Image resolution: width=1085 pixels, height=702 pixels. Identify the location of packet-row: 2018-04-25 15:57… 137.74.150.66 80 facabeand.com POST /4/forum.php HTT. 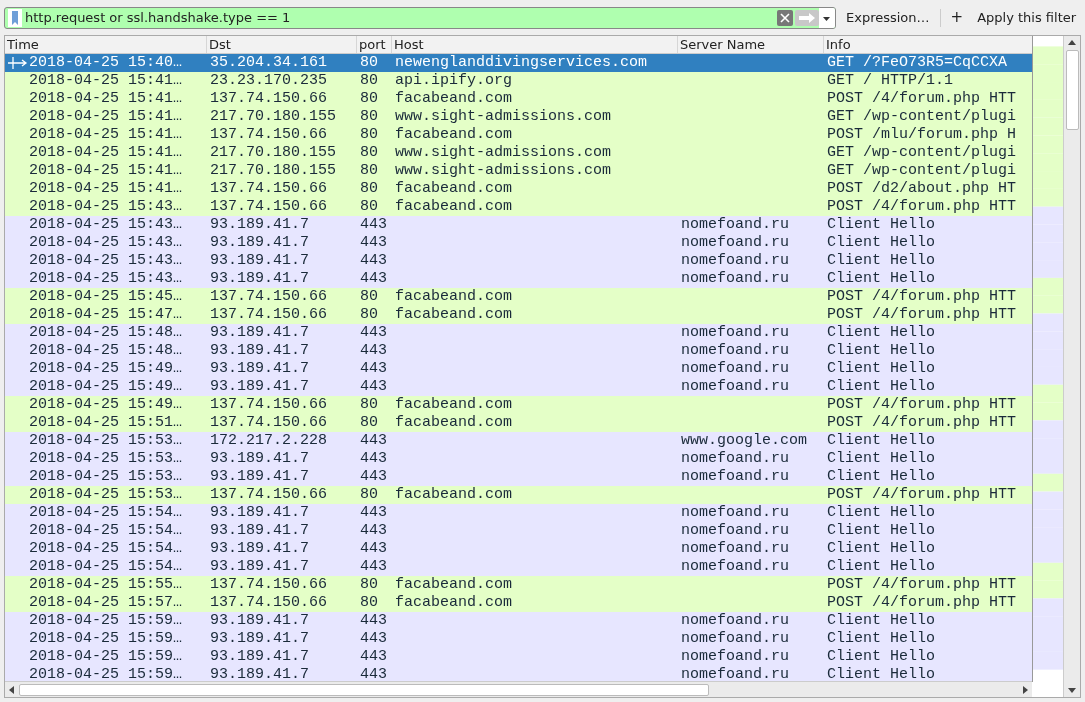
(518, 603).